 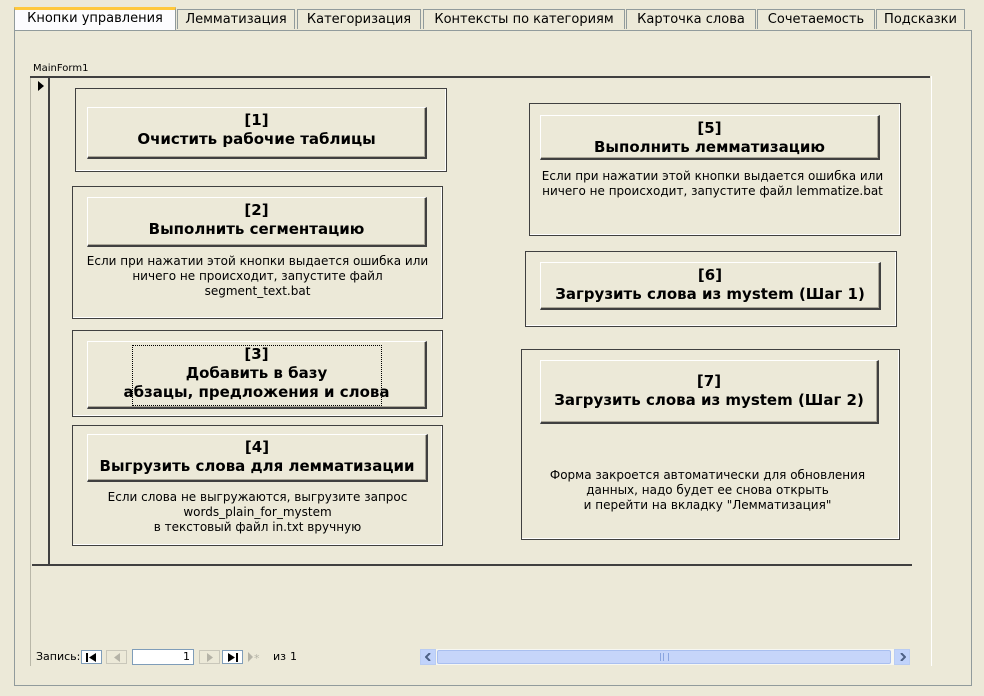 I want to click on first-record-button, so click(x=91, y=657).